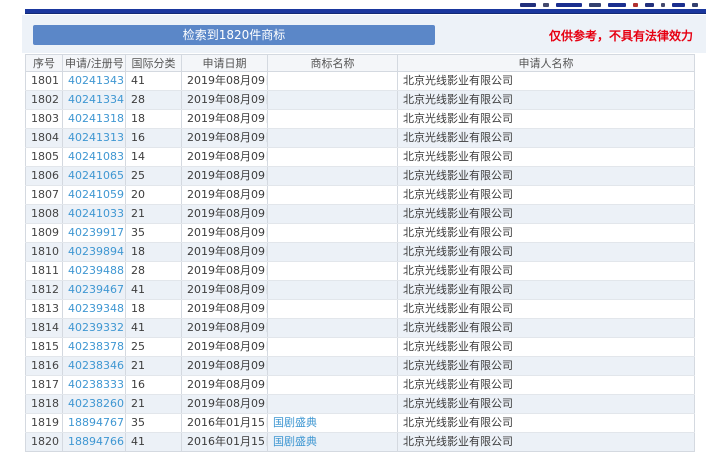  I want to click on cell-reg-no-link: 40239332, so click(94, 328).